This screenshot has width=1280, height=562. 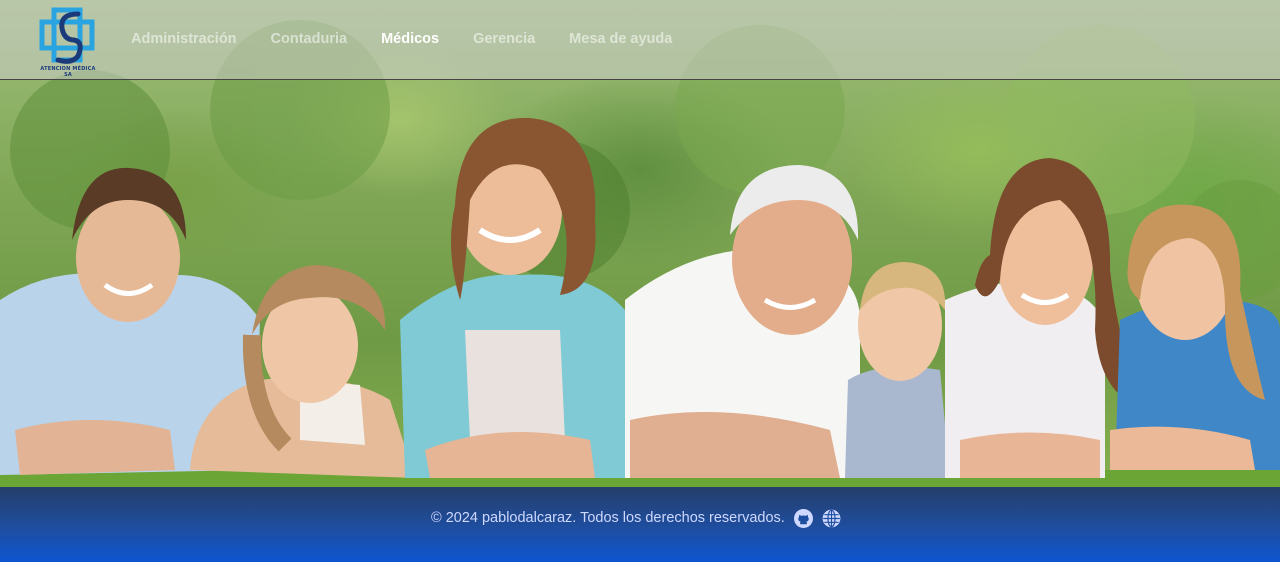 What do you see at coordinates (410, 39) in the screenshot?
I see `nav-link-medicos: Médicos` at bounding box center [410, 39].